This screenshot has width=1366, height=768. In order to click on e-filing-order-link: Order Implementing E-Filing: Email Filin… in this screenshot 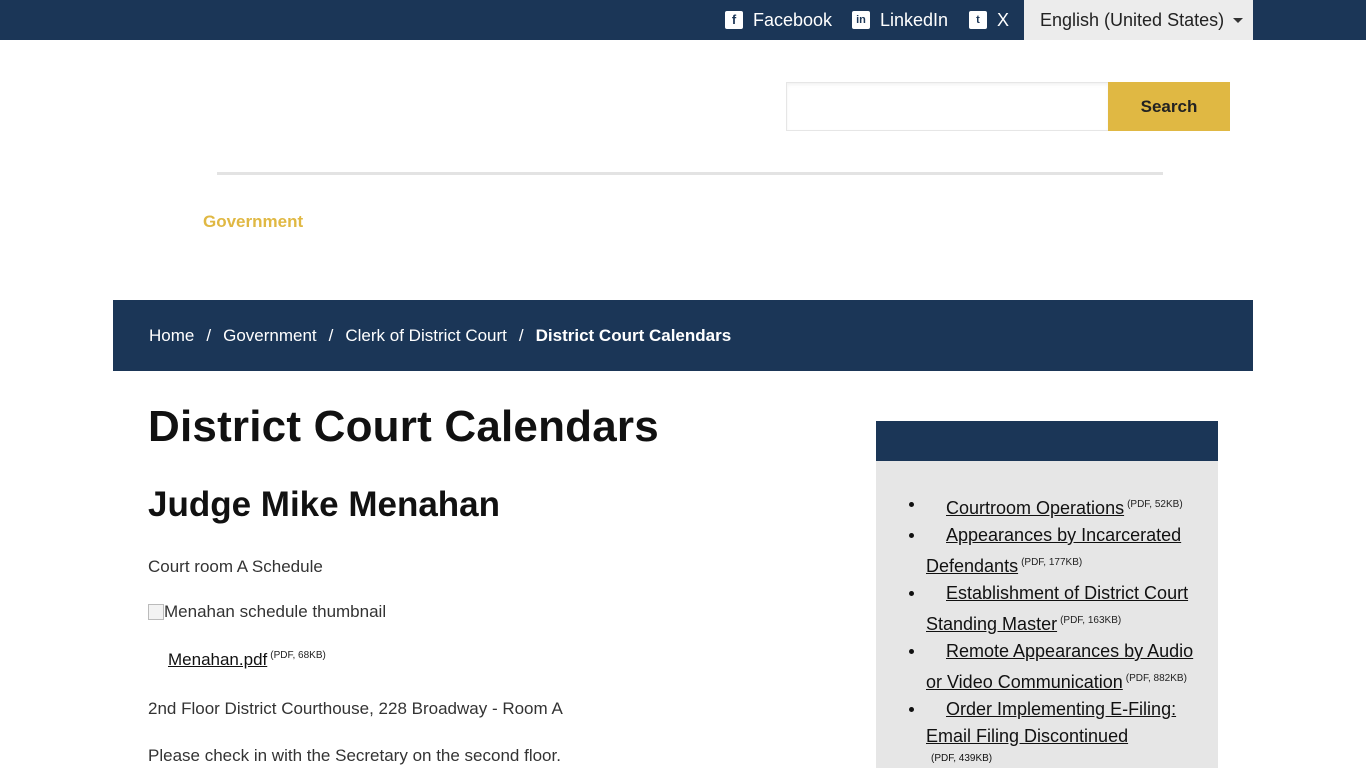, I will do `click(1051, 722)`.